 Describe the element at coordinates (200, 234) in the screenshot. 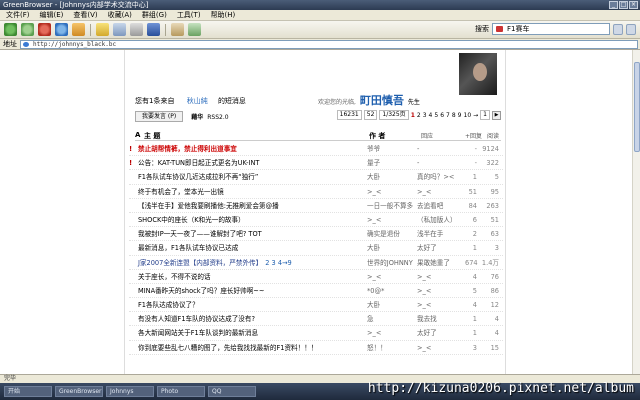

I see `topic-title-link: 我被封IP一天一夜了——谁解封了吧? TOT` at that location.